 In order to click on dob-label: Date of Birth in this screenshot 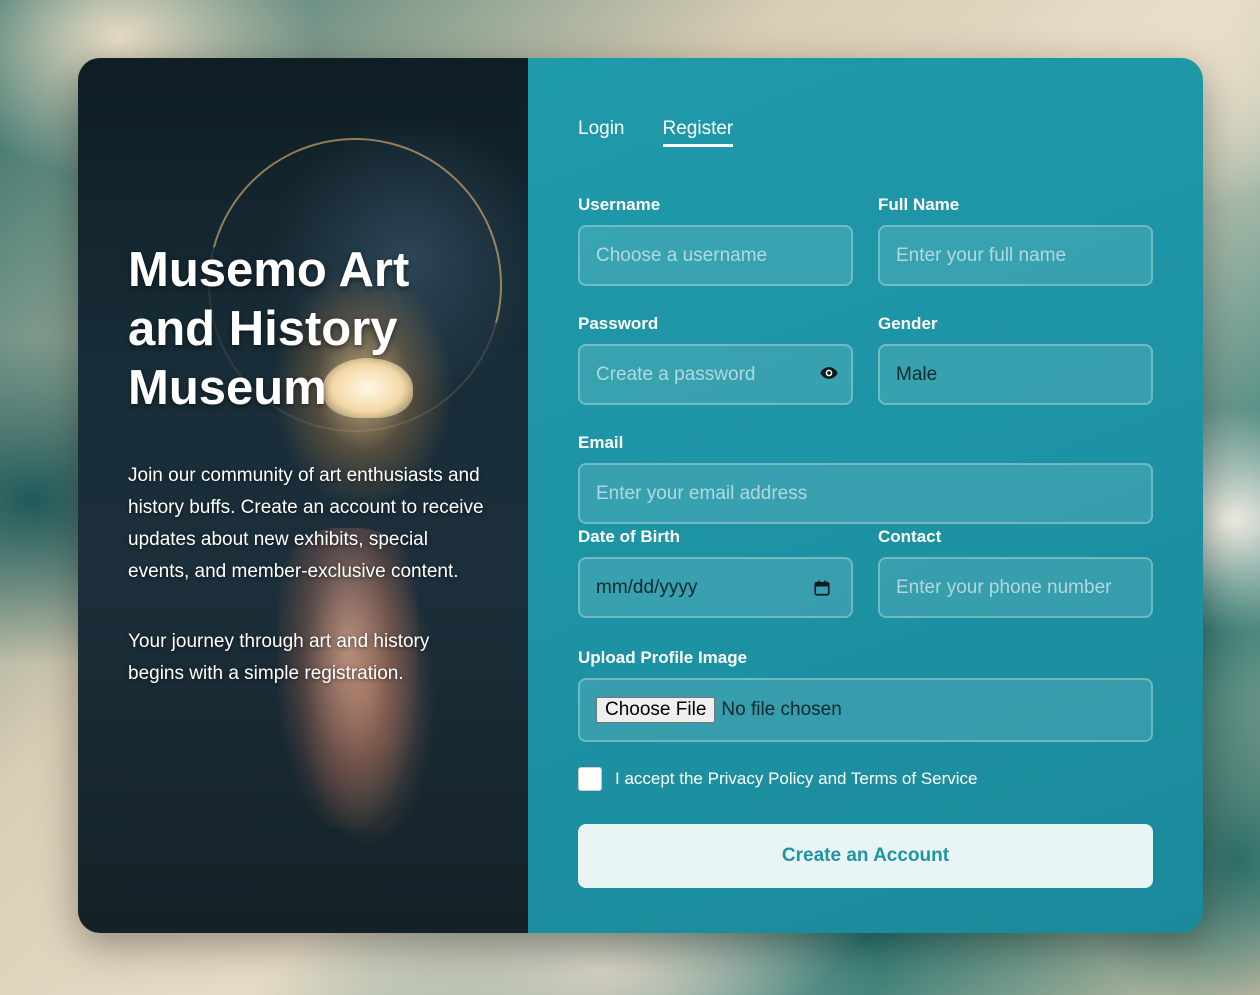, I will do `click(629, 536)`.